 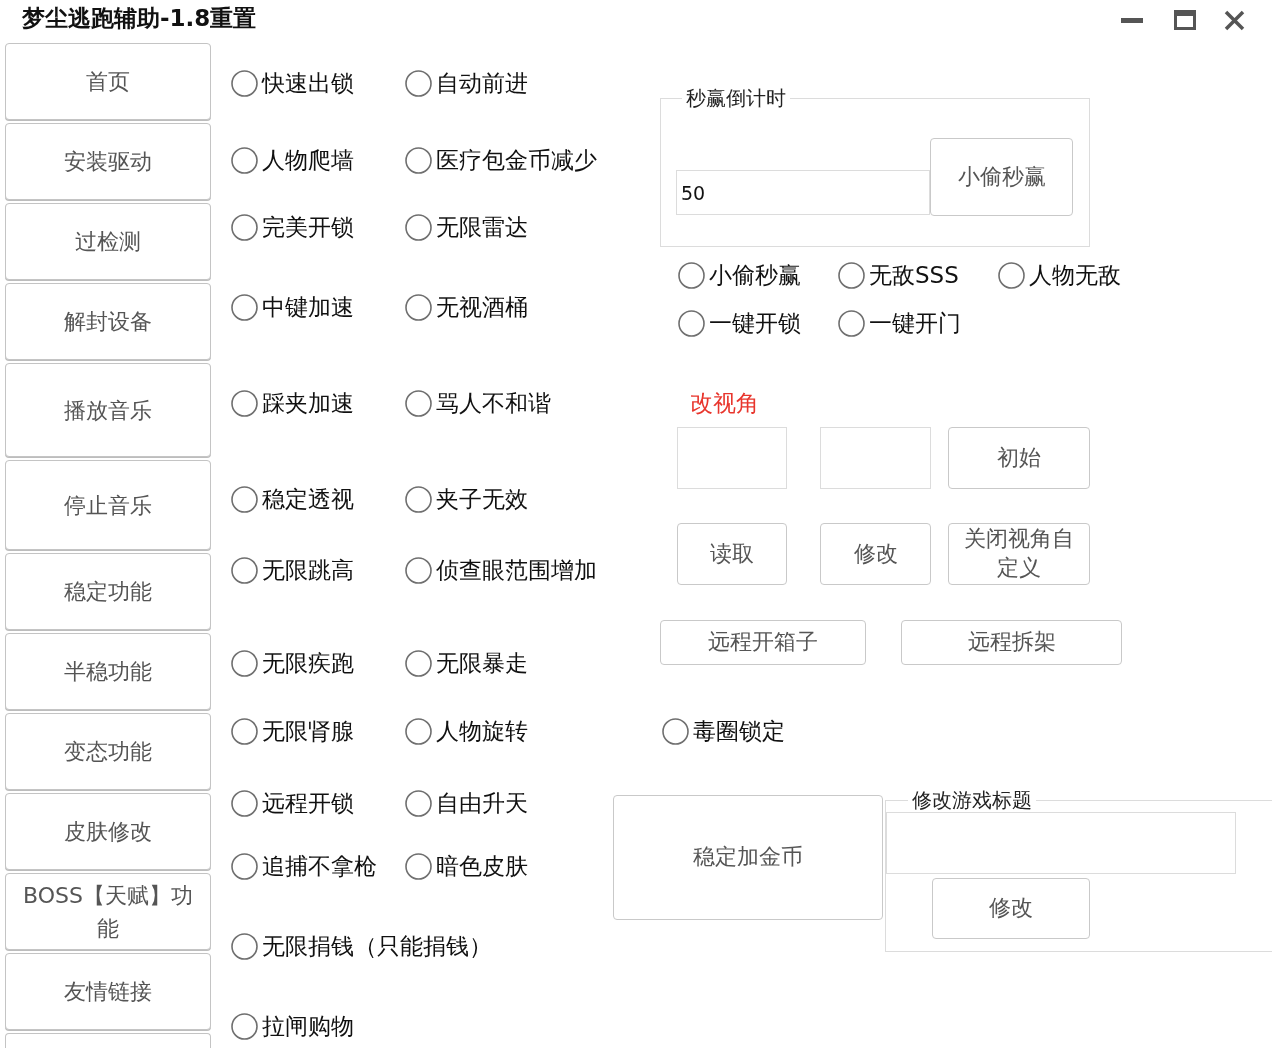 I want to click on option-label: 暗色皮肤, so click(x=482, y=866).